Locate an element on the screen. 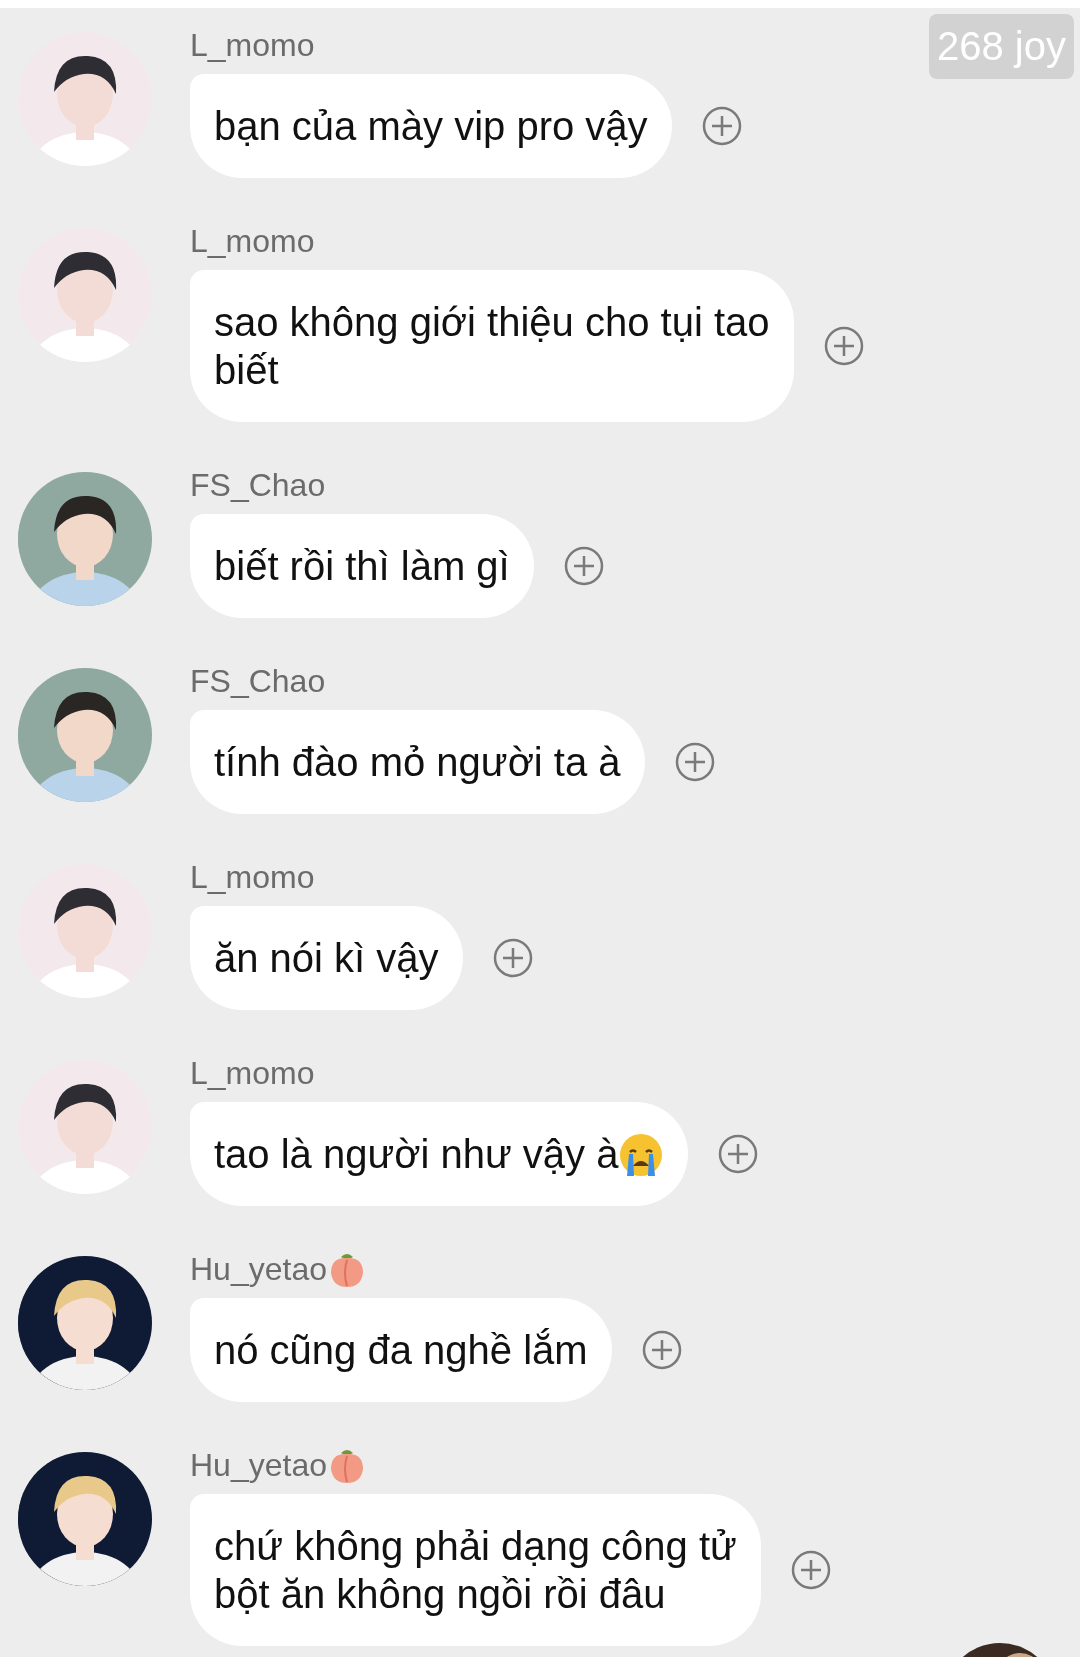 The height and width of the screenshot is (1657, 1080). message-bubble: nó cũng đa nghề lắm is located at coordinates (401, 1350).